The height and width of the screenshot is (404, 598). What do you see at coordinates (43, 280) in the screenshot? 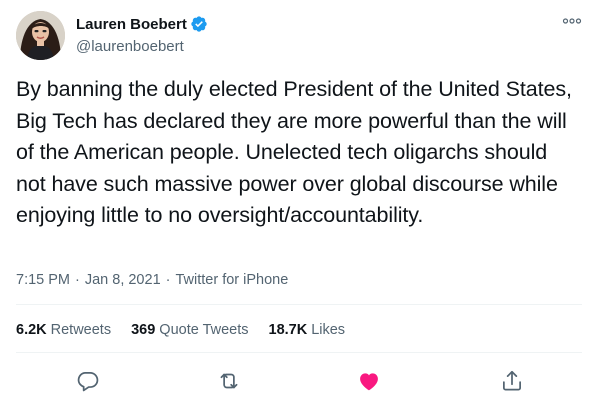
I see `tweet-time: 7:15 PM` at bounding box center [43, 280].